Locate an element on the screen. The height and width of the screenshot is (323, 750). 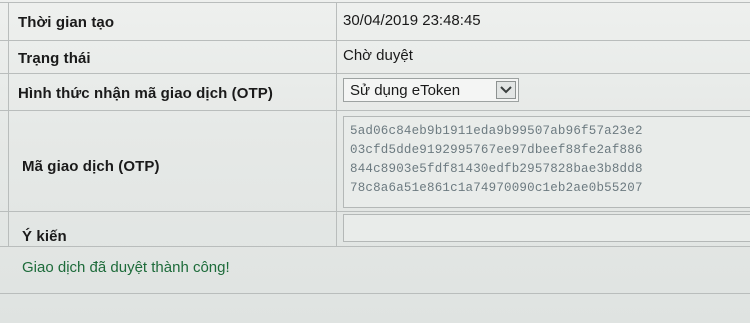
otp-code-label: Mã giao dịch (OTP) is located at coordinates (91, 166).